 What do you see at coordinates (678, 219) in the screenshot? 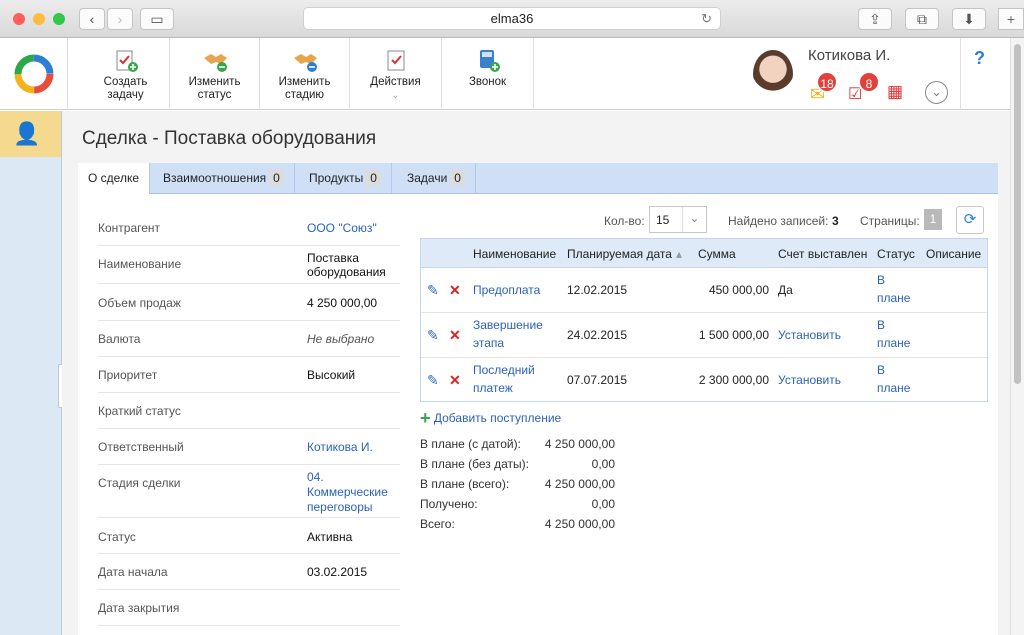
I see `page-size-select: 15 ⌄` at bounding box center [678, 219].